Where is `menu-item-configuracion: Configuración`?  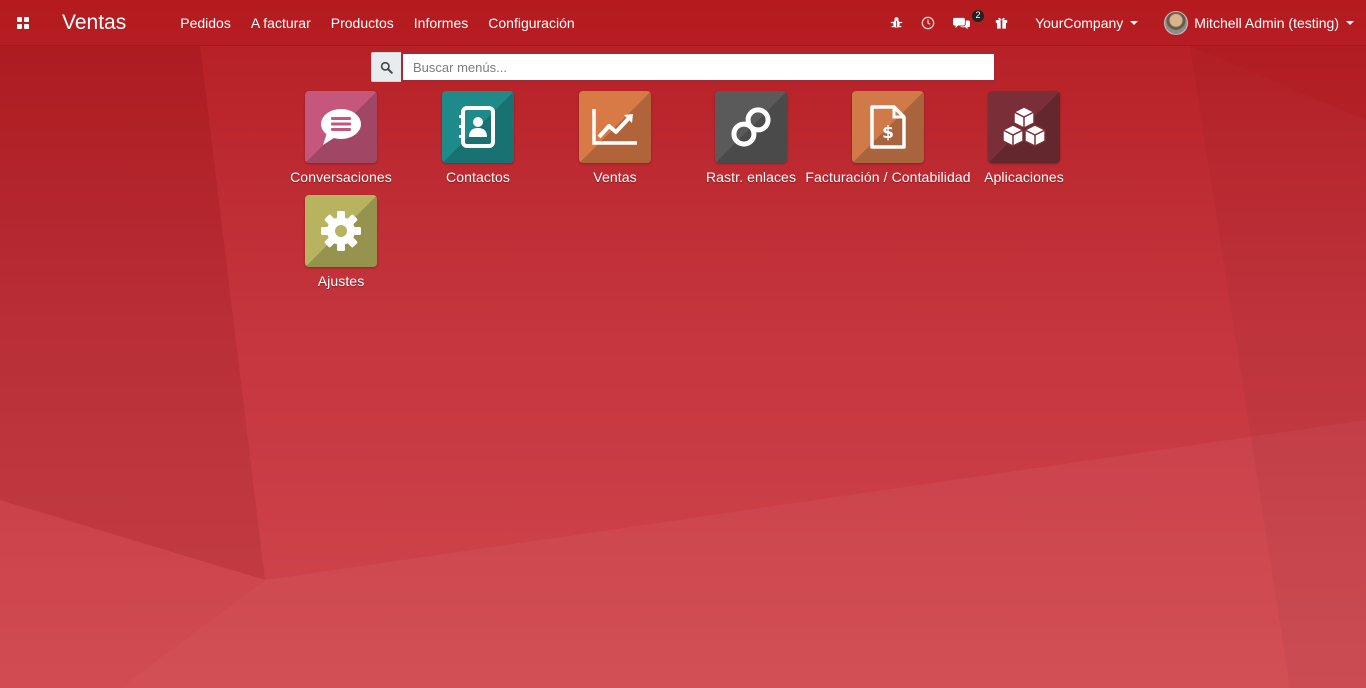 menu-item-configuracion: Configuración is located at coordinates (531, 23).